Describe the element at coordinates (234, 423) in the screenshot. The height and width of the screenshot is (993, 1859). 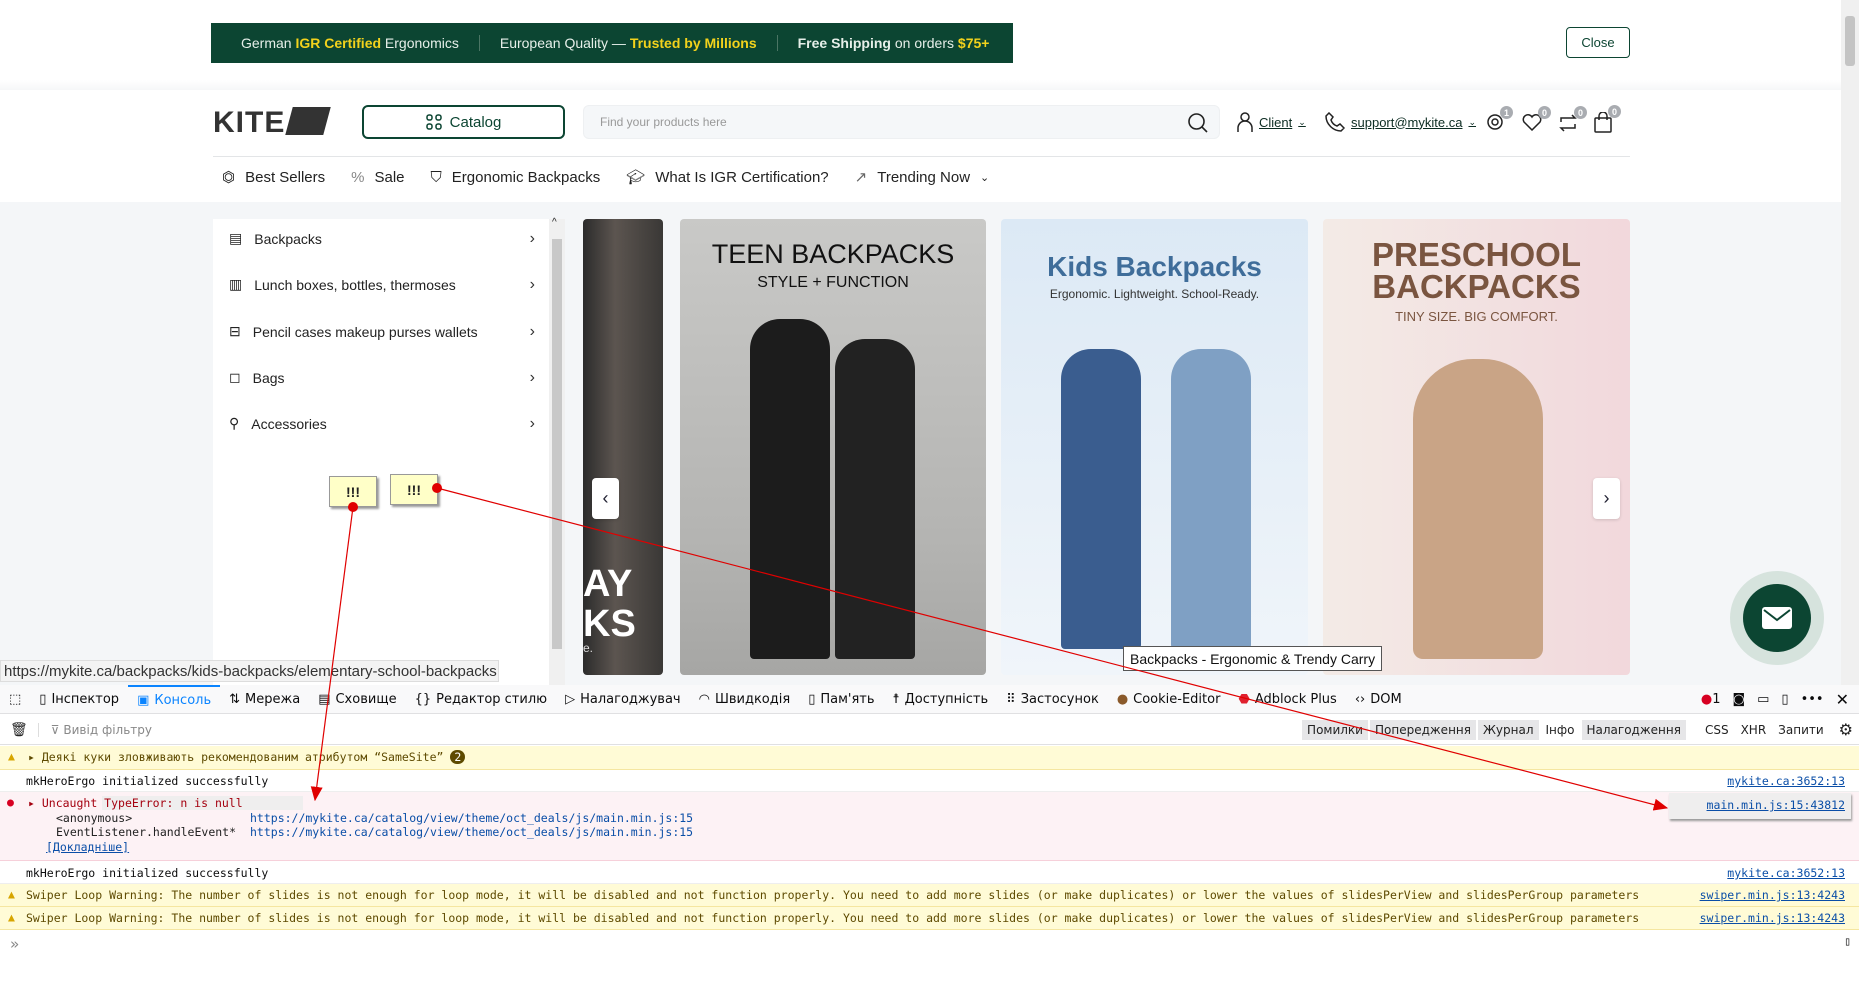
I see `key-icon: ⚲` at that location.